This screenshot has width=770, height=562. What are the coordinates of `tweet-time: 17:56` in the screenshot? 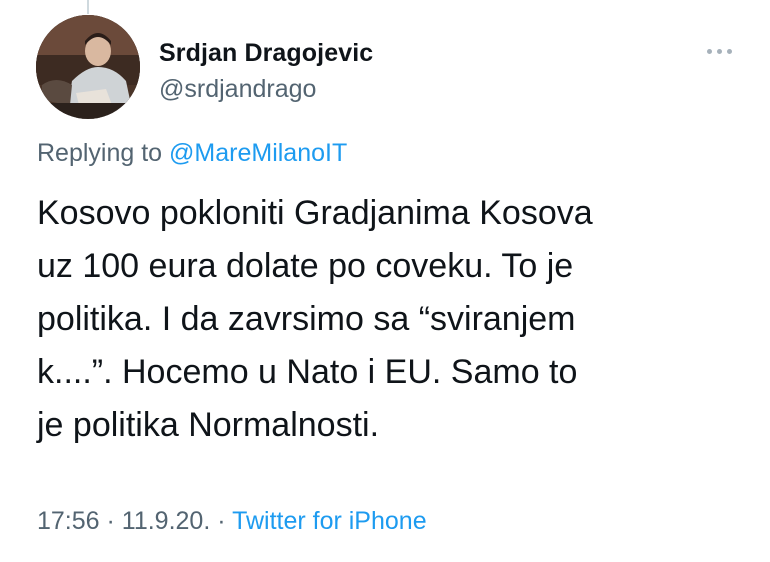 It's located at (68, 521).